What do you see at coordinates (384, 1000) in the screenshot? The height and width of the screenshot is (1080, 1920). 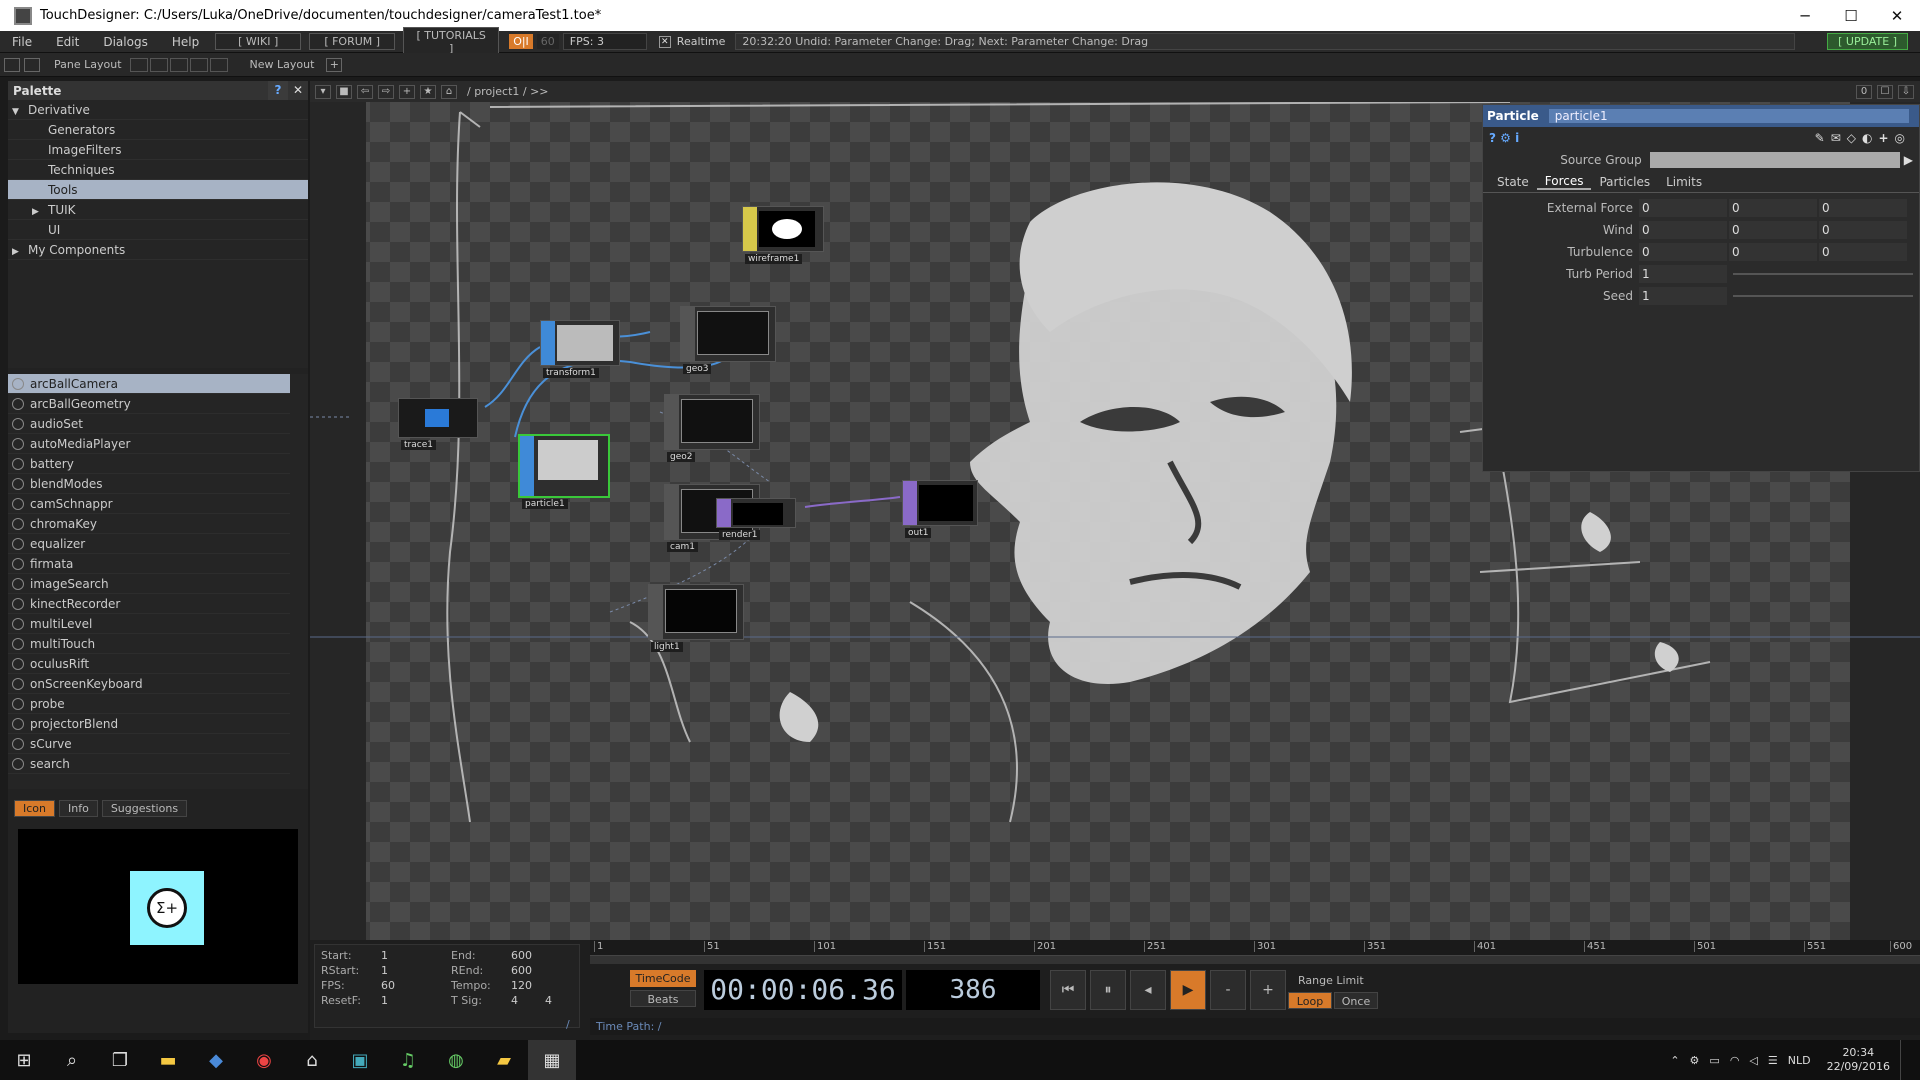 I see `resetf-value: 1` at bounding box center [384, 1000].